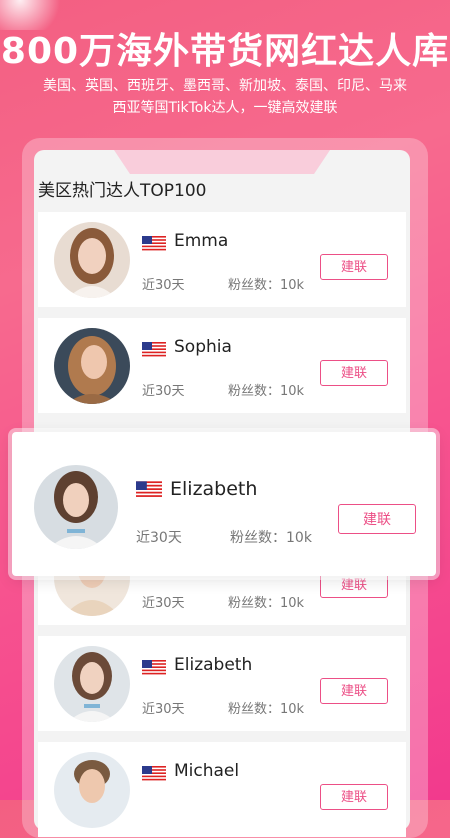 This screenshot has width=450, height=838. Describe the element at coordinates (122, 191) in the screenshot. I see `list-title: 美区热门达人TOP100` at that location.